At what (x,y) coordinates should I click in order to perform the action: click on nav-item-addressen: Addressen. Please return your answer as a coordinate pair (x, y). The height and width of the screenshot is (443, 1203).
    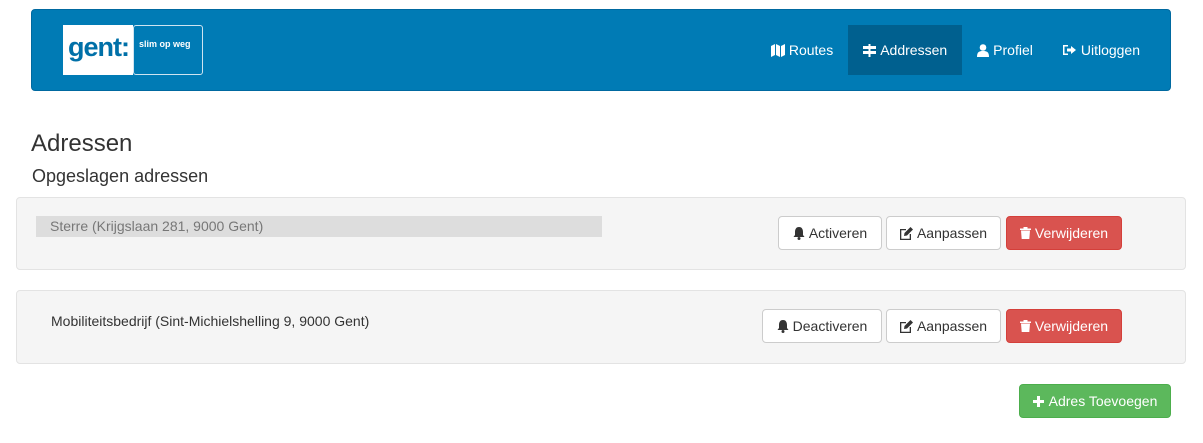
    Looking at the image, I should click on (905, 50).